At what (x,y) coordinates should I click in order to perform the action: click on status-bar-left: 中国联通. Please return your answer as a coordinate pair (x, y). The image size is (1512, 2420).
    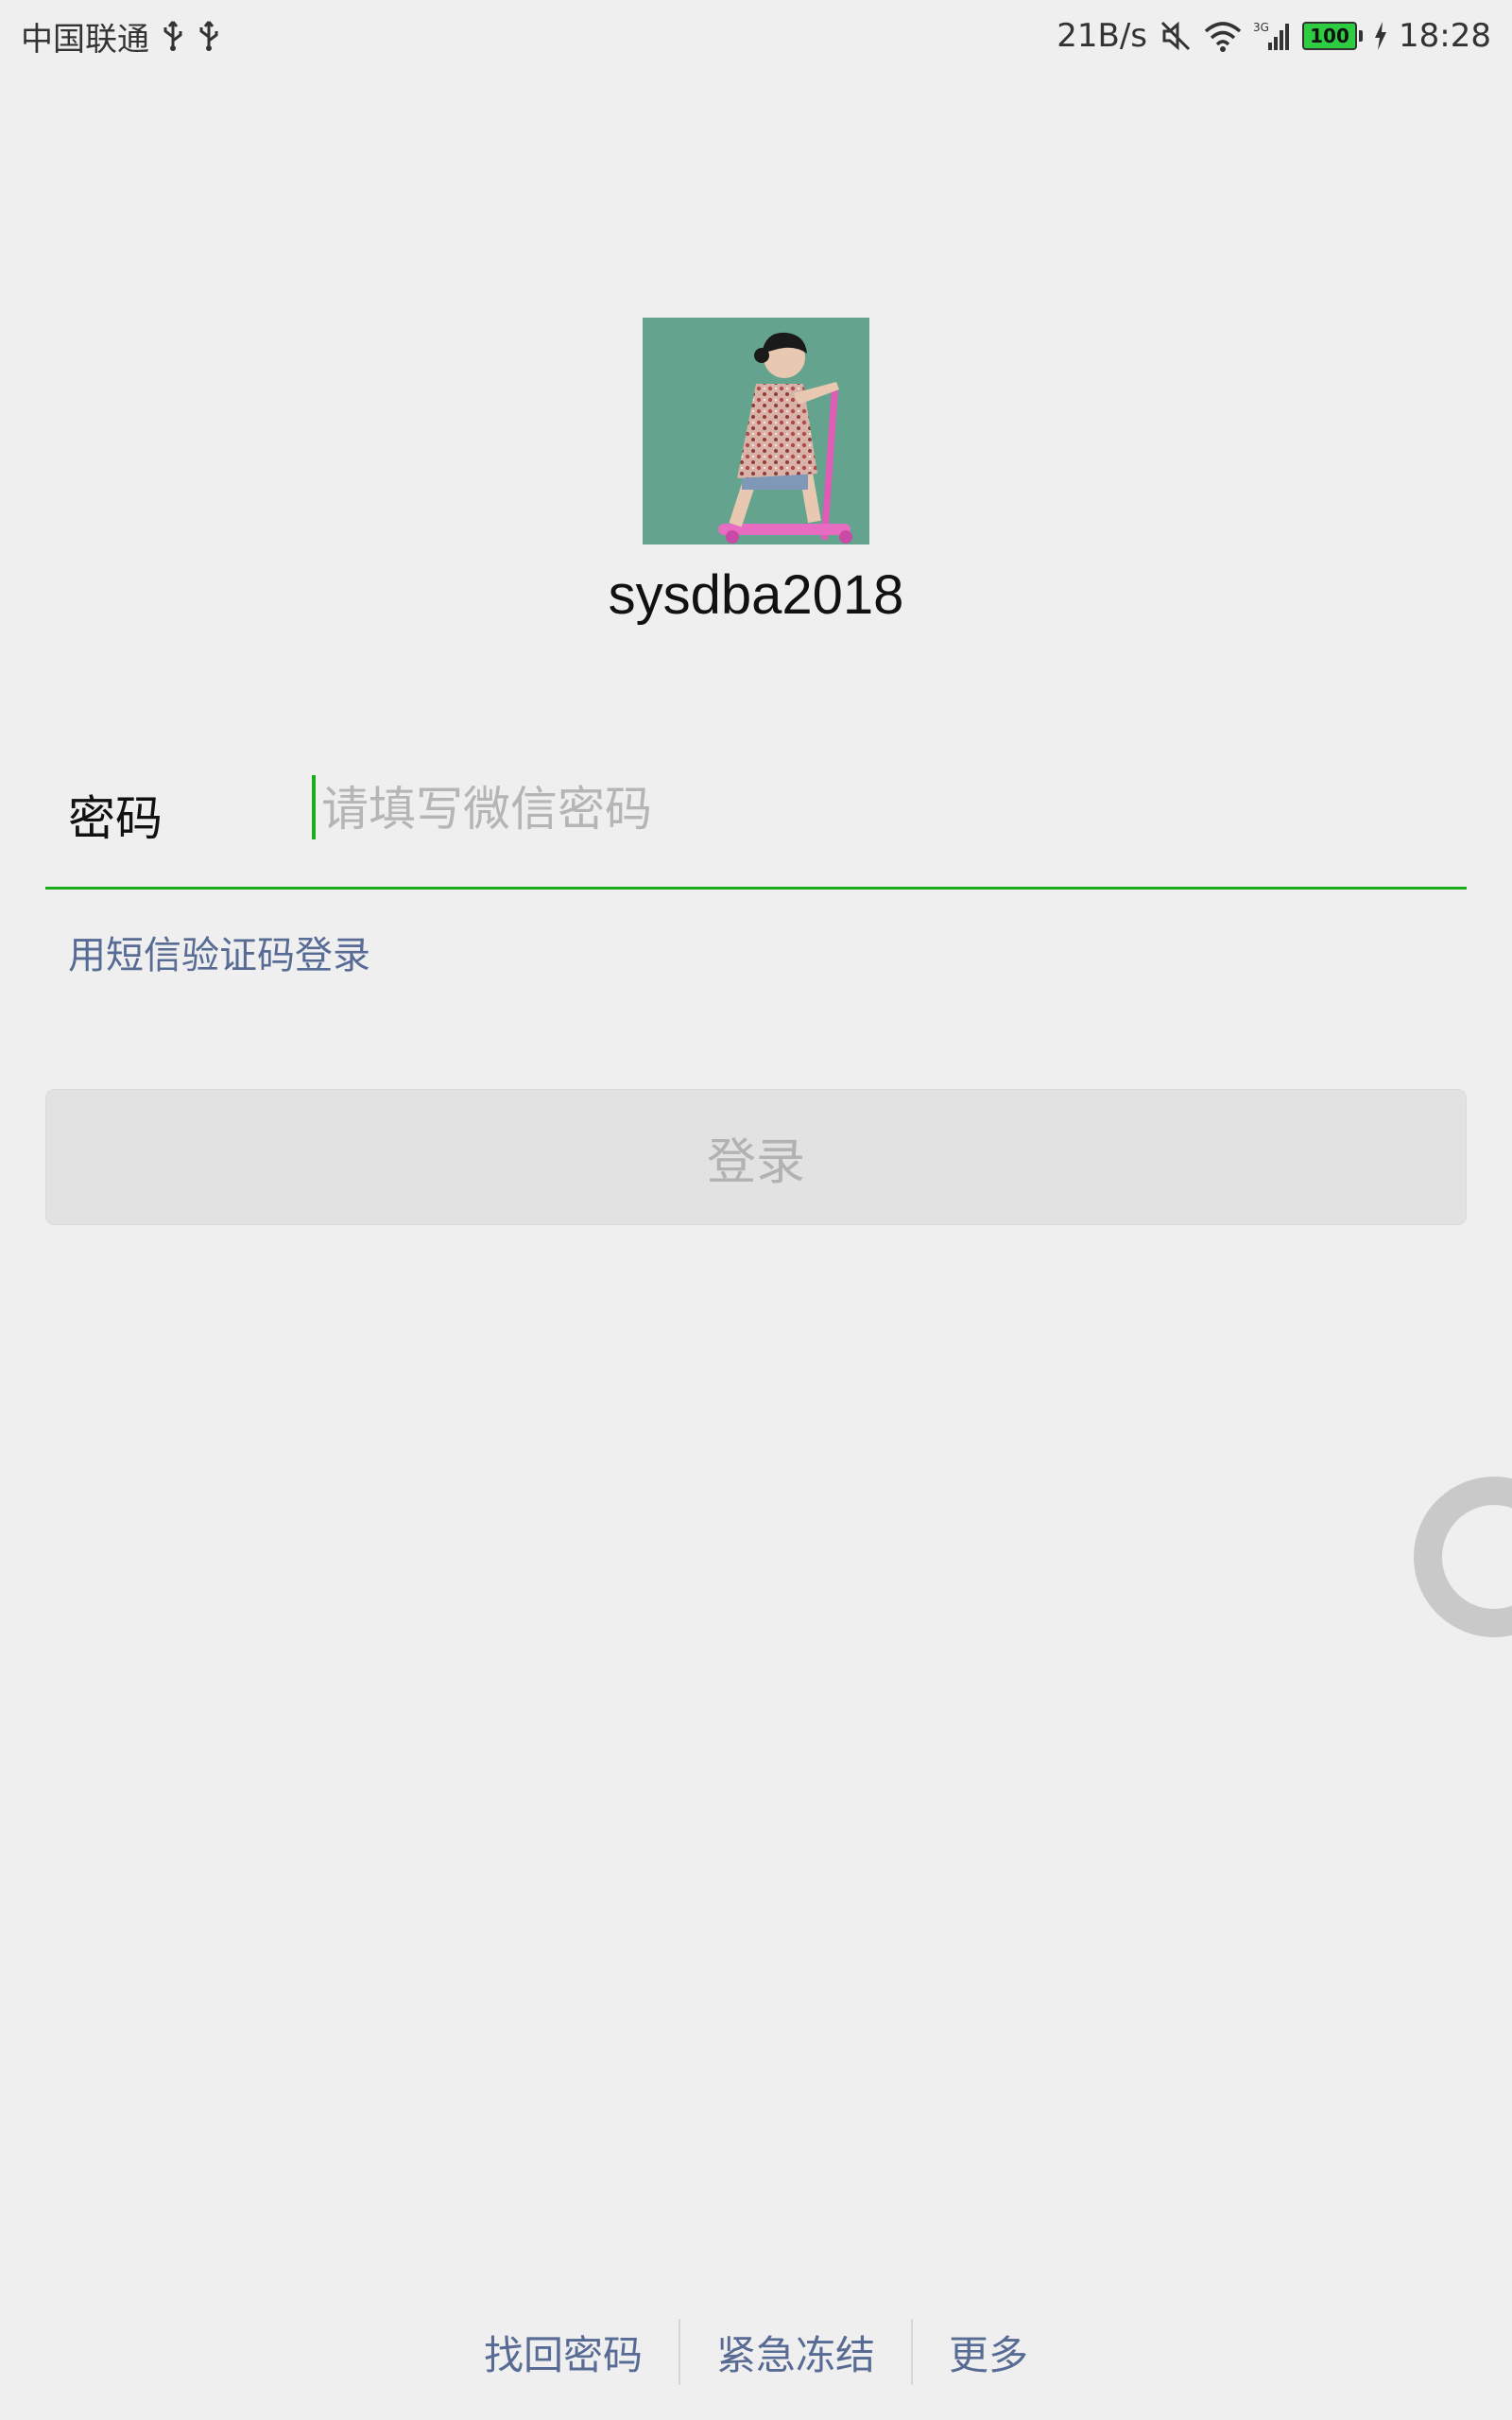
    Looking at the image, I should click on (121, 36).